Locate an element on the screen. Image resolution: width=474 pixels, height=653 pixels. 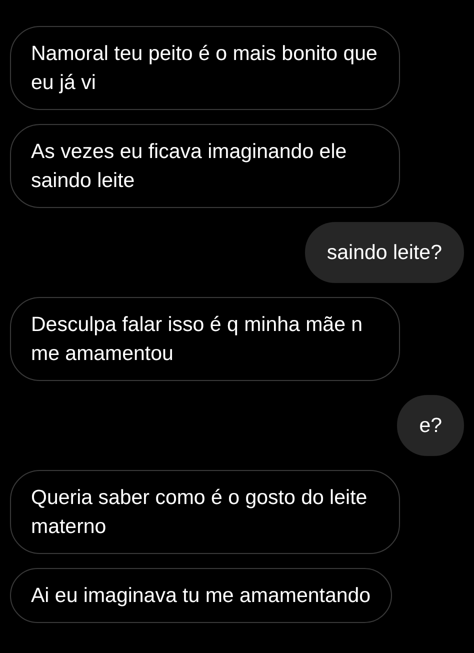
received-message: Namoral teu peito é o mais bonito que eu já vi is located at coordinates (205, 68).